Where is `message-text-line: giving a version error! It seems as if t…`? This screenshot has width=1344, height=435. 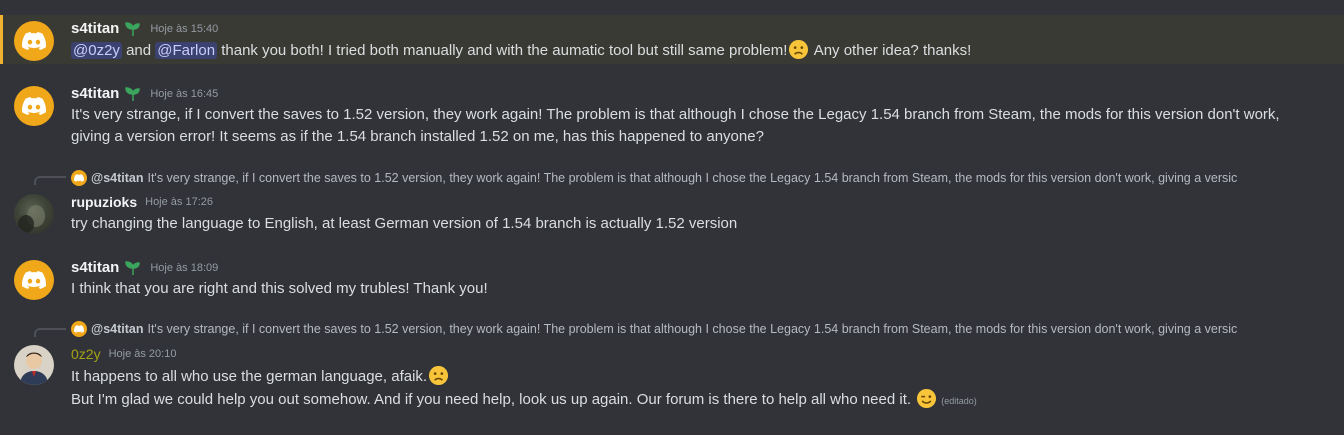
message-text-line: giving a version error! It seems as if t… is located at coordinates (417, 136).